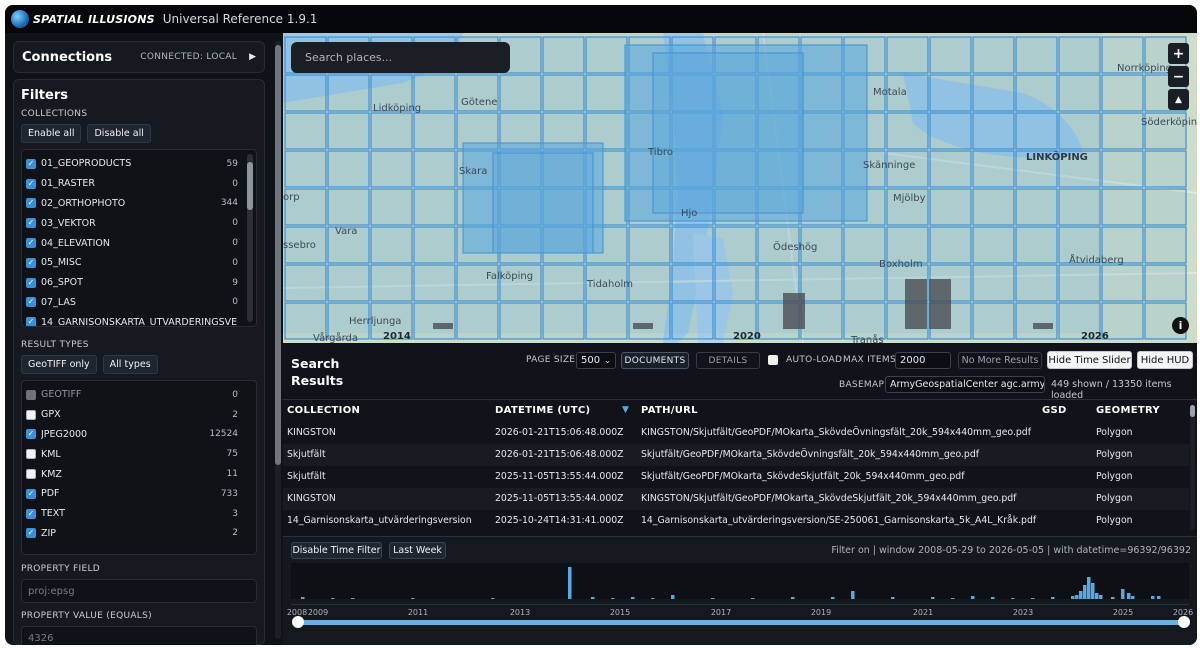 The image size is (1200, 648). I want to click on place-label: Norrköping, so click(1144, 68).